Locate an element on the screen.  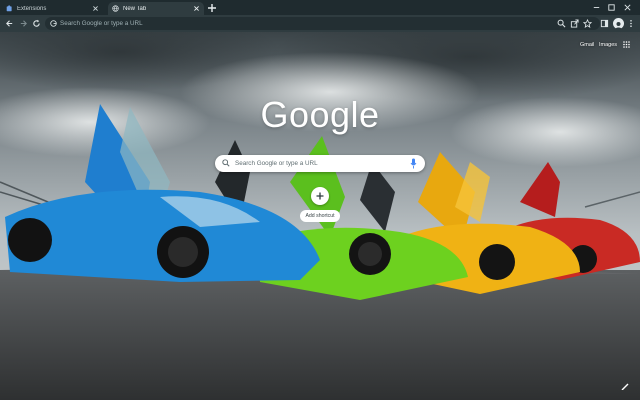
profile-avatar is located at coordinates (618, 24).